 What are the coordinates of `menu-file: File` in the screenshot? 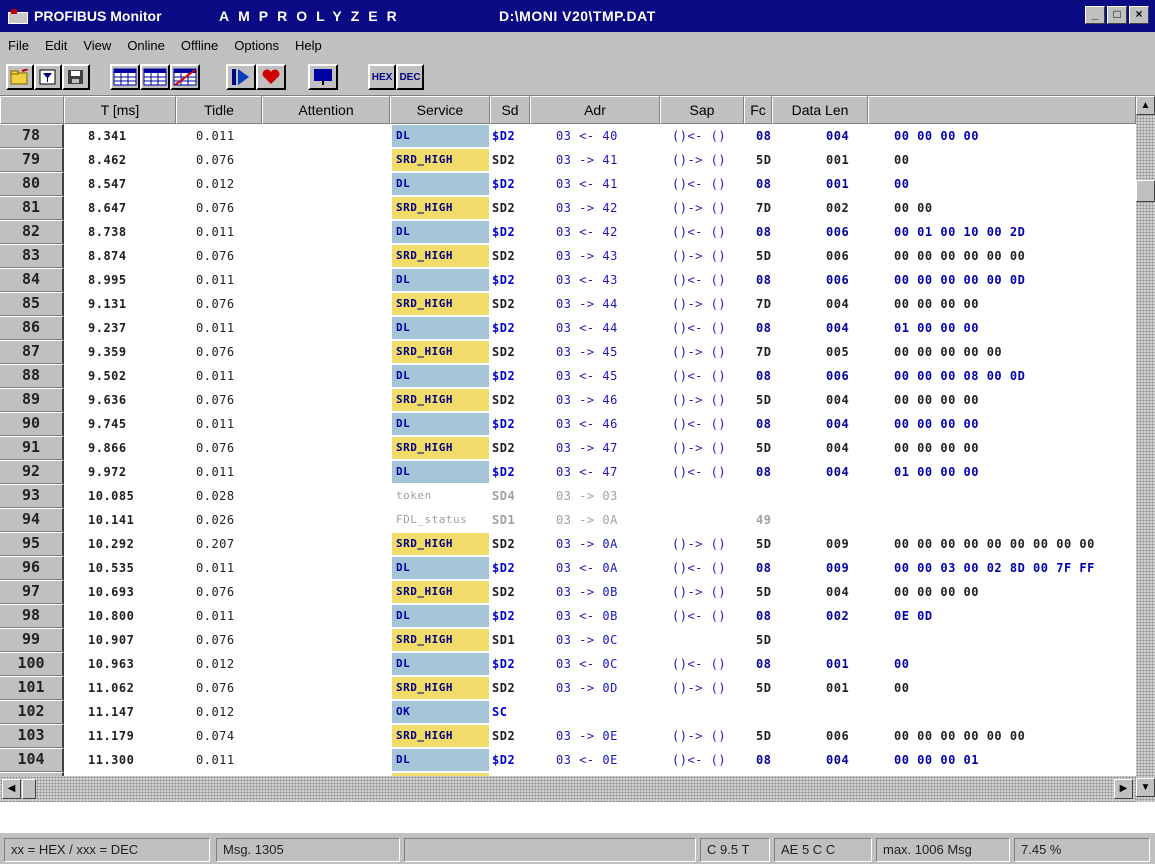 It's located at (18, 45).